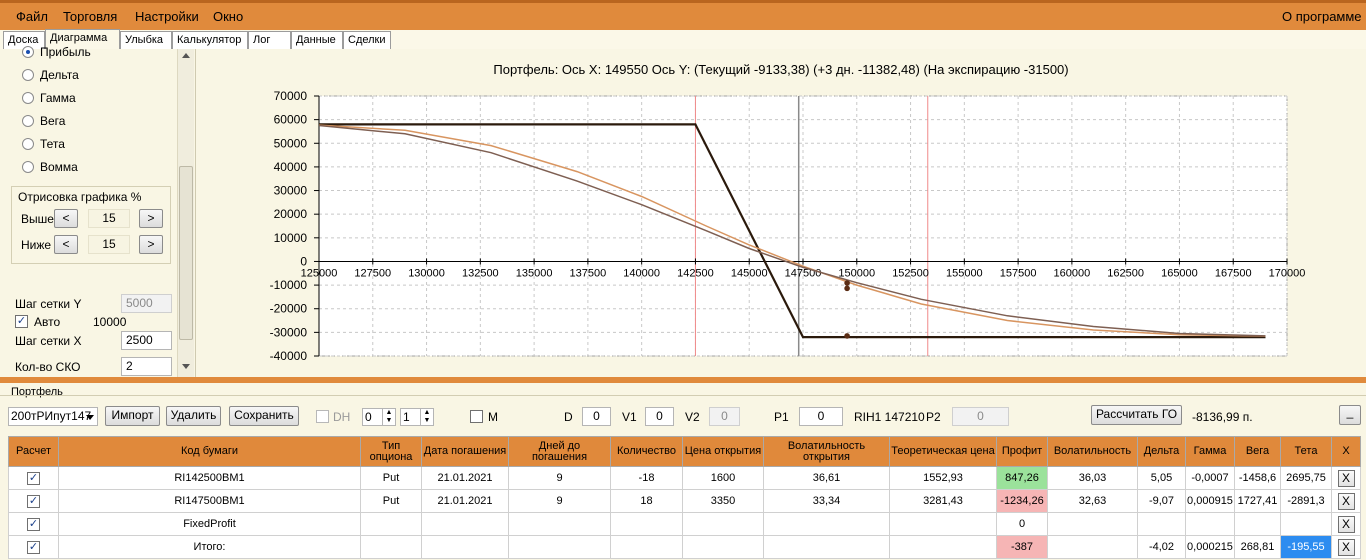 This screenshot has height=560, width=1366. Describe the element at coordinates (269, 40) in the screenshot. I see `tab-log: Лог` at that location.